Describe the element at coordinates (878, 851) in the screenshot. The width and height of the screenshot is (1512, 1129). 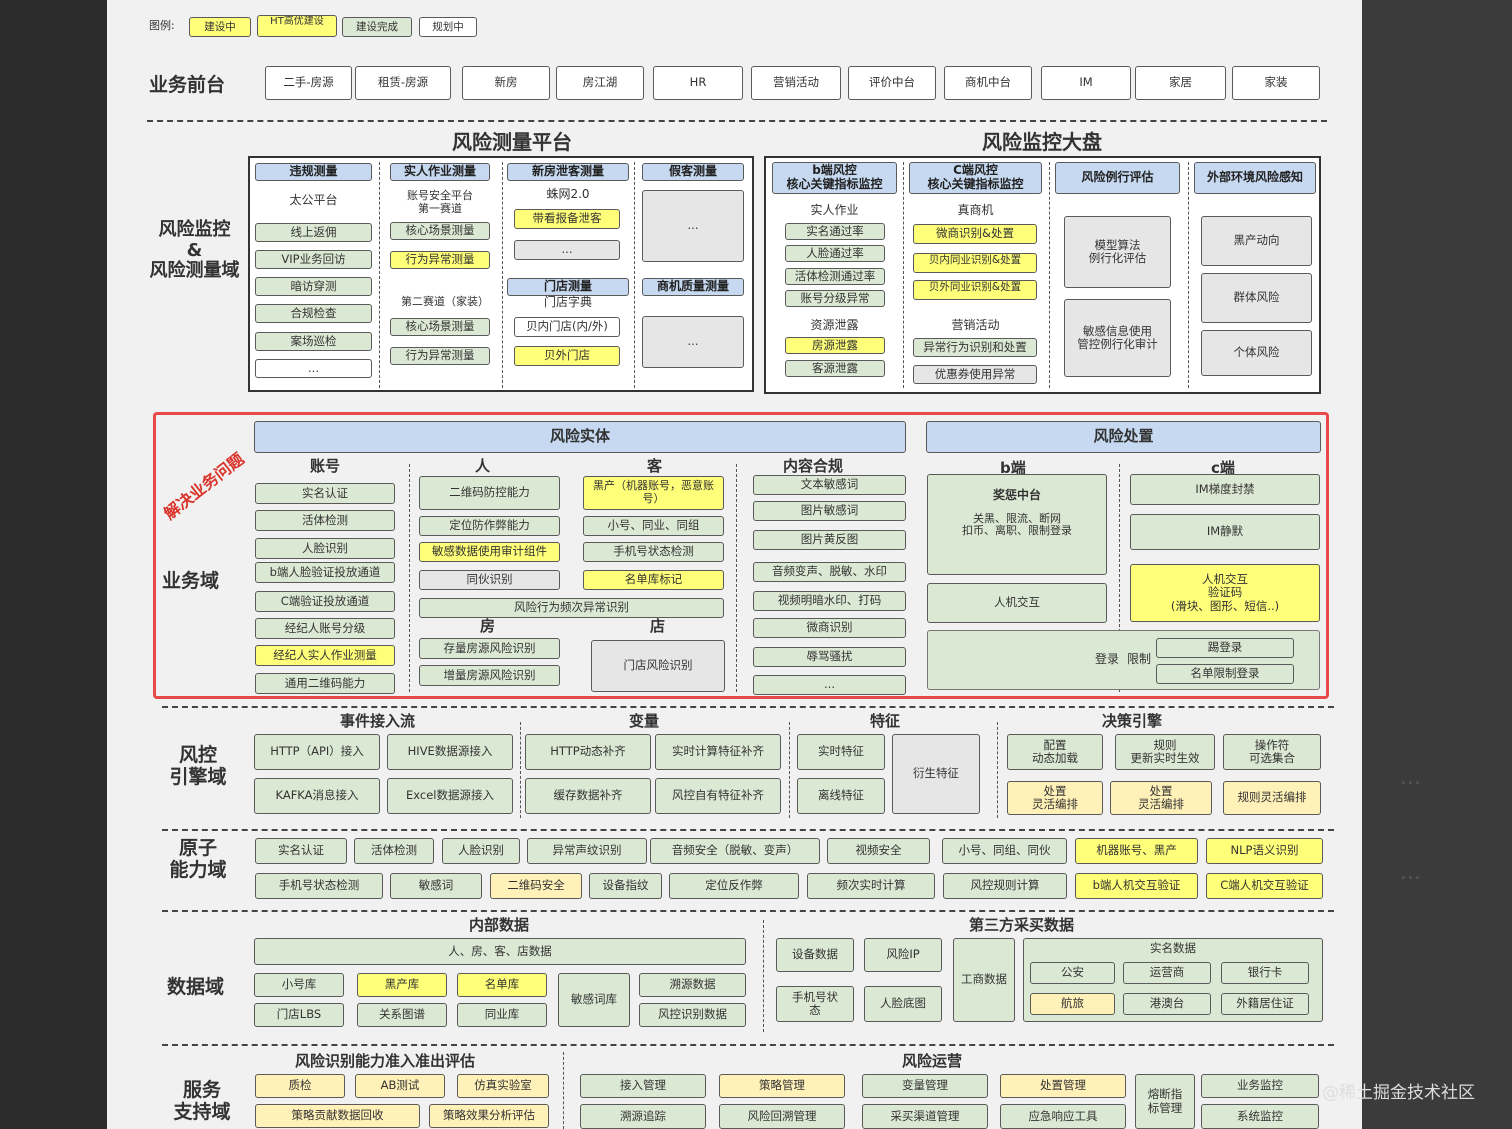
I see `atom-item: 视频安全` at that location.